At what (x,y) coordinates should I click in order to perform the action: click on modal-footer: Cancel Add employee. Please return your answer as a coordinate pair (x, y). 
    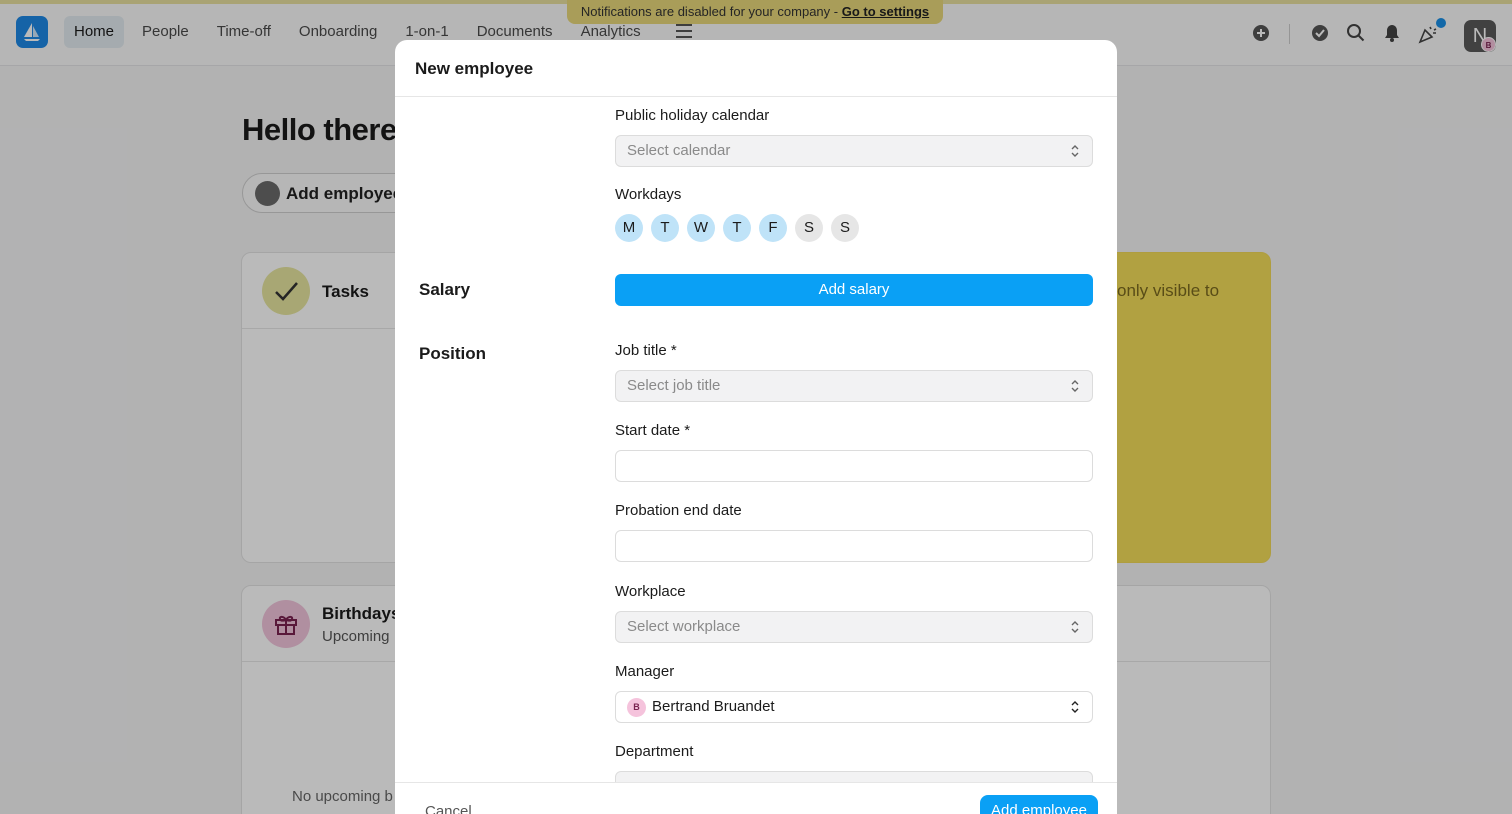
    Looking at the image, I should click on (756, 798).